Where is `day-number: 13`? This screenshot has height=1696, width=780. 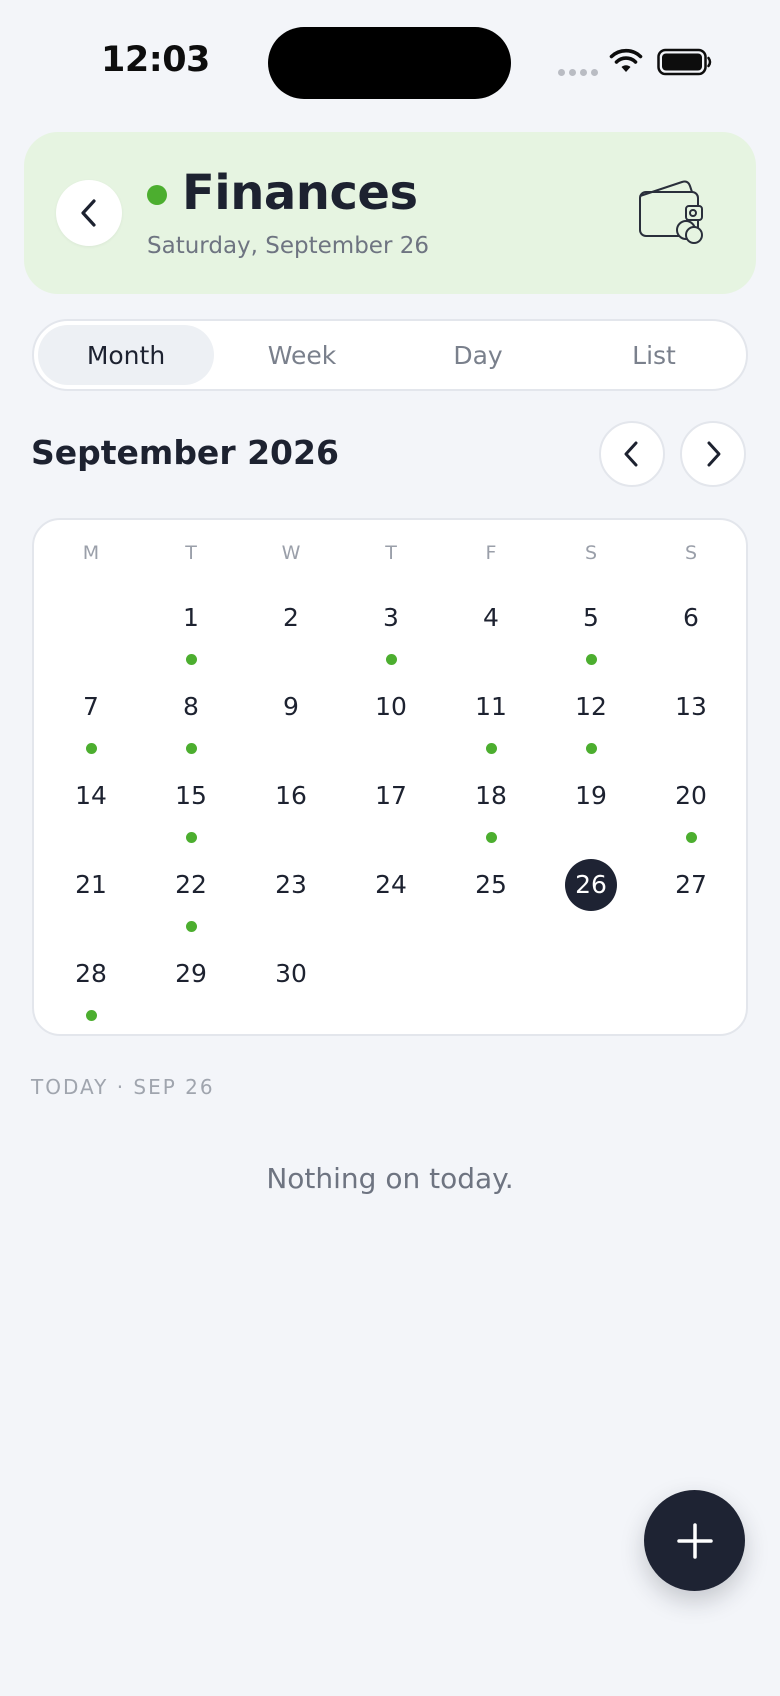 day-number: 13 is located at coordinates (691, 706).